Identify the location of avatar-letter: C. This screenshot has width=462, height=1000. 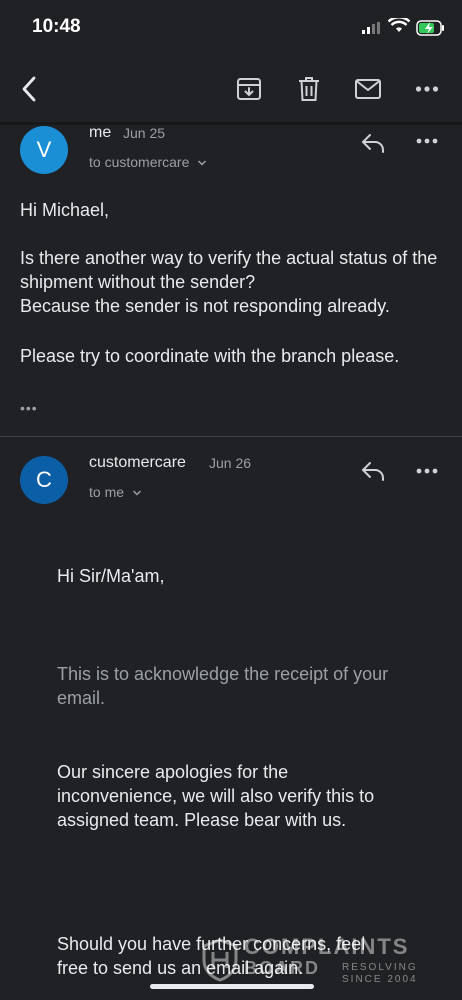
(44, 479).